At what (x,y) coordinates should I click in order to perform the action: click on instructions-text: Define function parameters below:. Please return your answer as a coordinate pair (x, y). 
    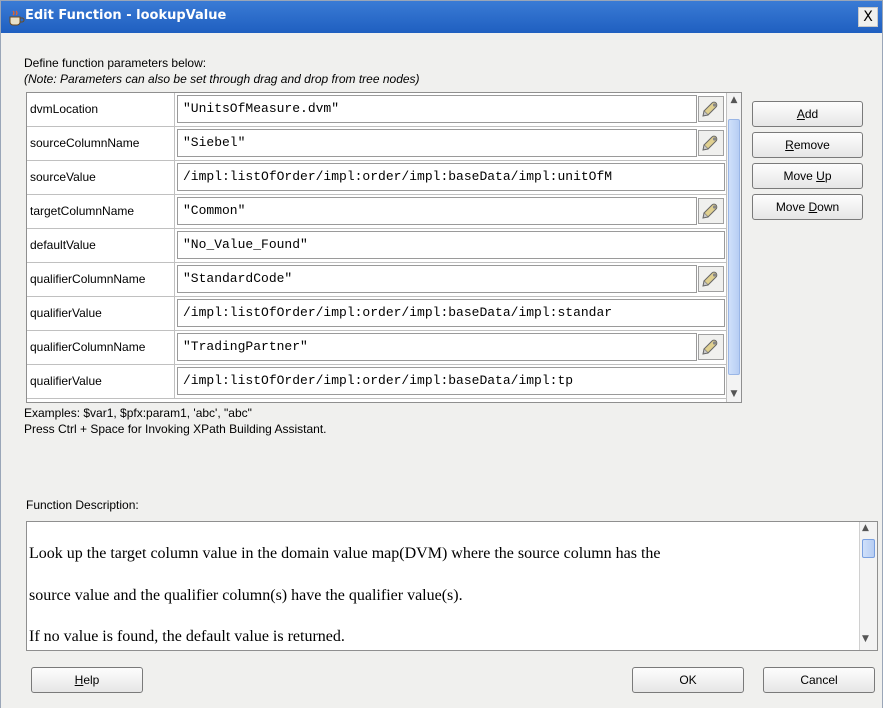
    Looking at the image, I should click on (115, 63).